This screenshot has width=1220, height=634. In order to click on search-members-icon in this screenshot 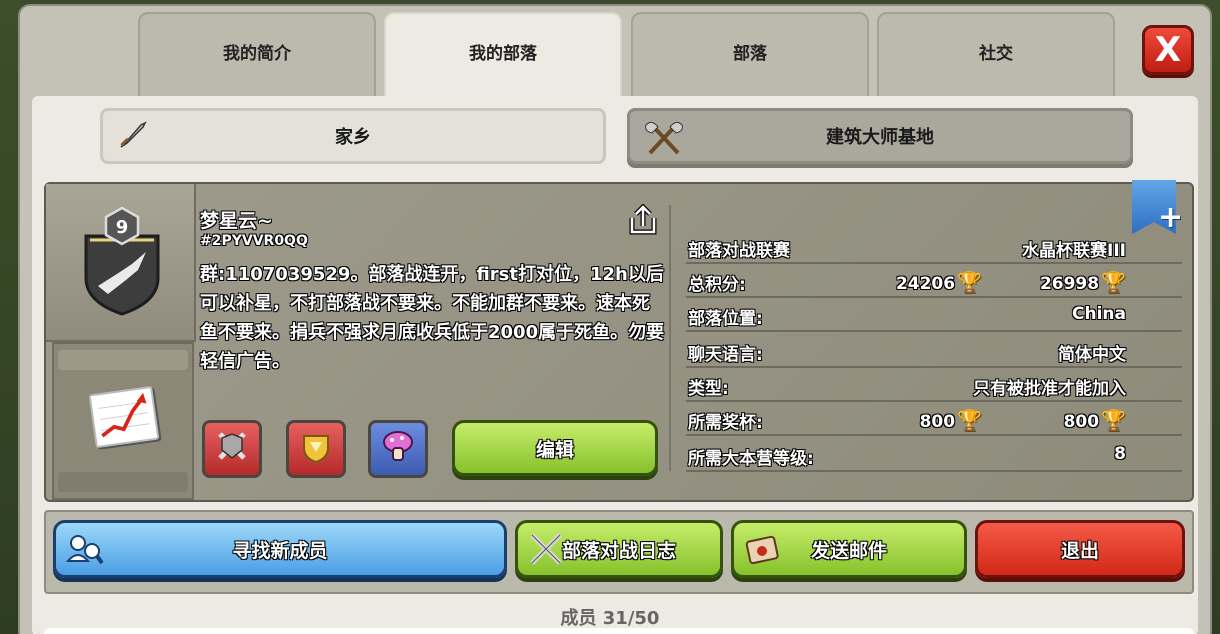, I will do `click(84, 553)`.